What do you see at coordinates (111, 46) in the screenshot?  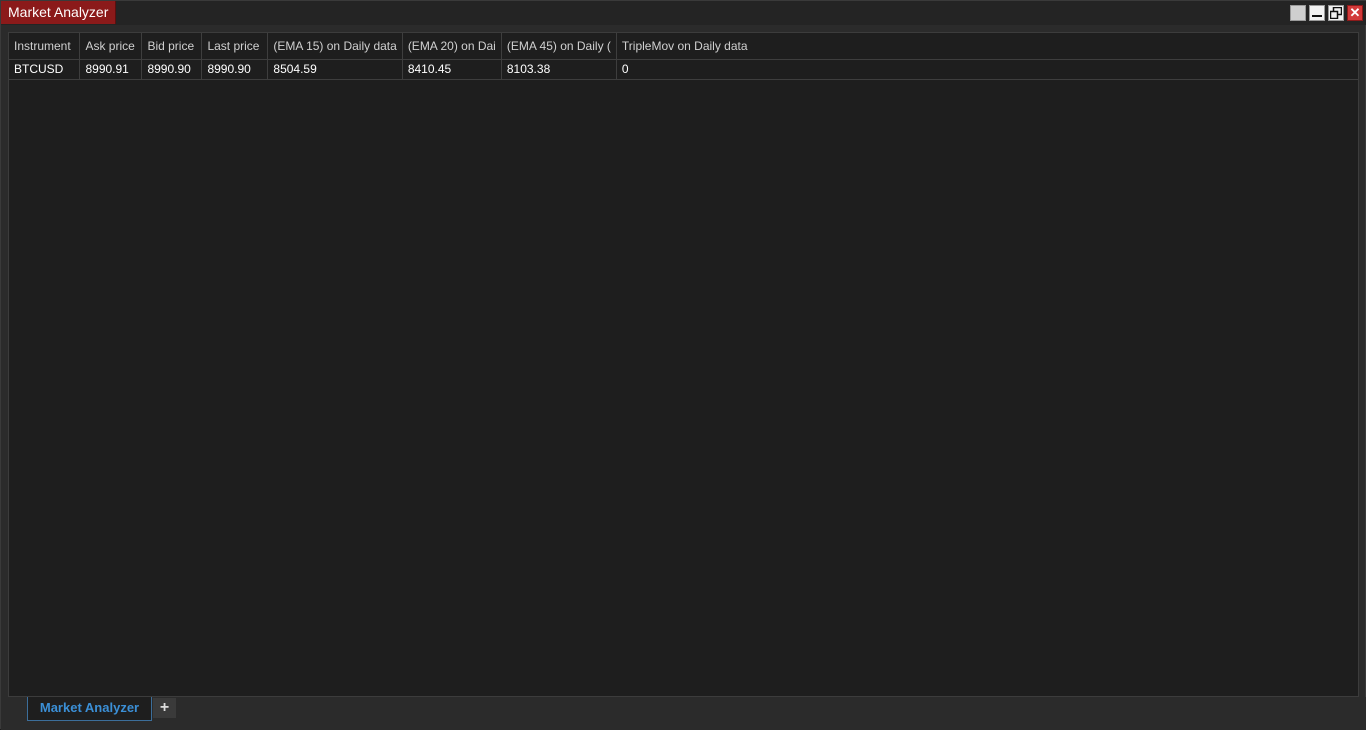 I see `column-header-ask-price: Ask price` at bounding box center [111, 46].